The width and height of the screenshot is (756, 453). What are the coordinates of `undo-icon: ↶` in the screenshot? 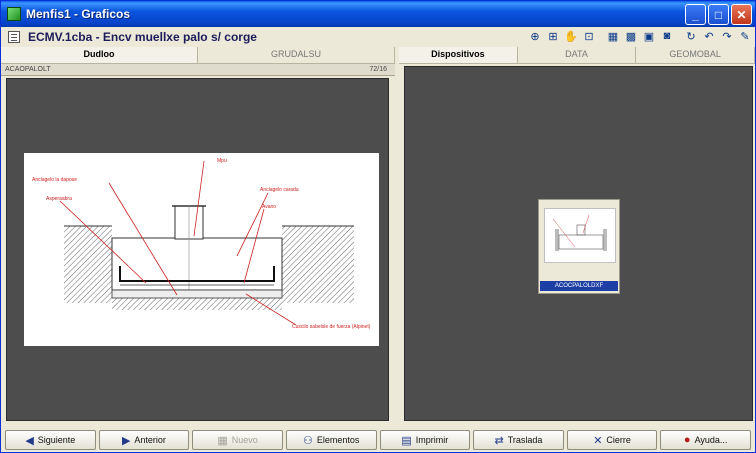 It's located at (709, 36).